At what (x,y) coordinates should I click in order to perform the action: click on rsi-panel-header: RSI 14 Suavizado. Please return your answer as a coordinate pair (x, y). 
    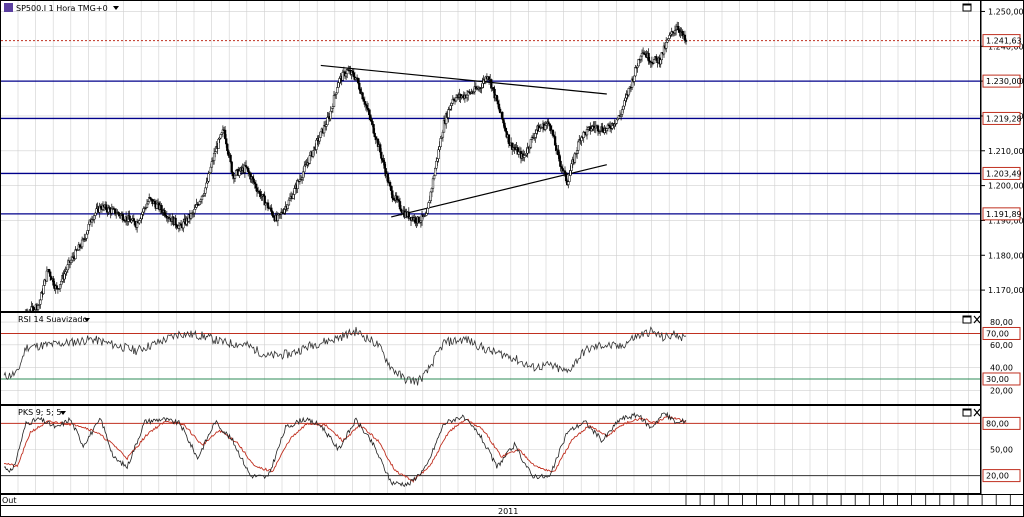
    Looking at the image, I should click on (54, 319).